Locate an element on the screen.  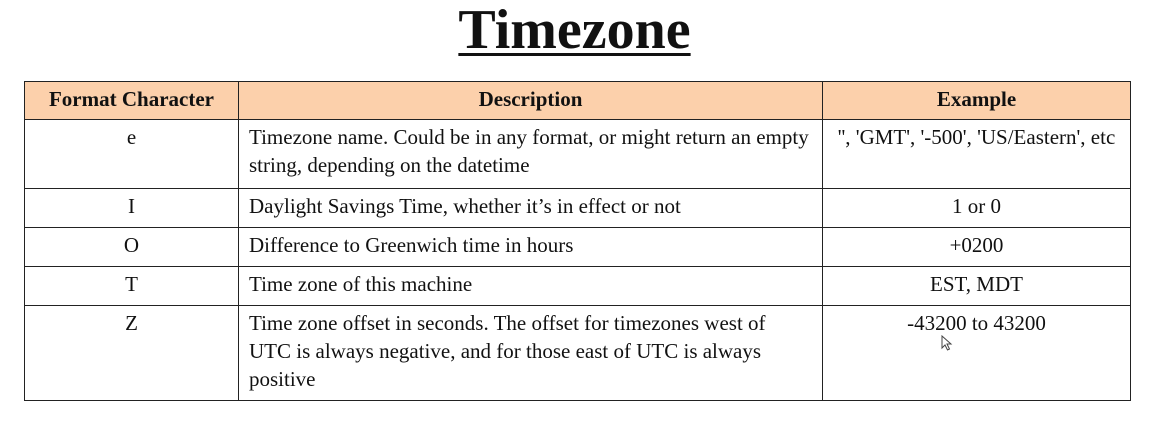
format-character-cell: T is located at coordinates (131, 286).